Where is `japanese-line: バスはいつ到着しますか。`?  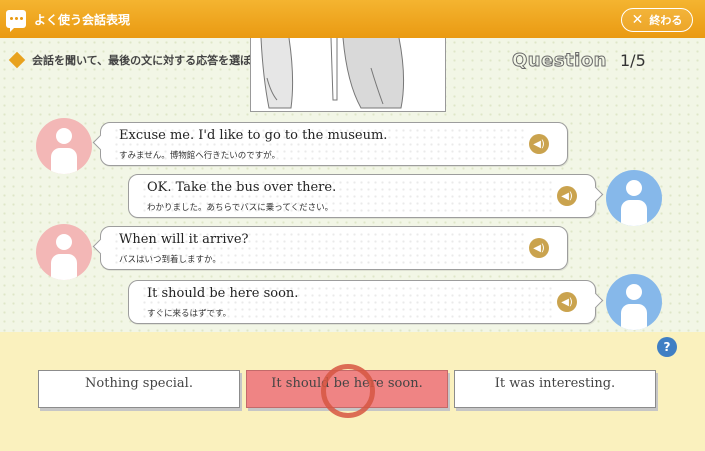 japanese-line: バスはいつ到着しますか。 is located at coordinates (170, 260).